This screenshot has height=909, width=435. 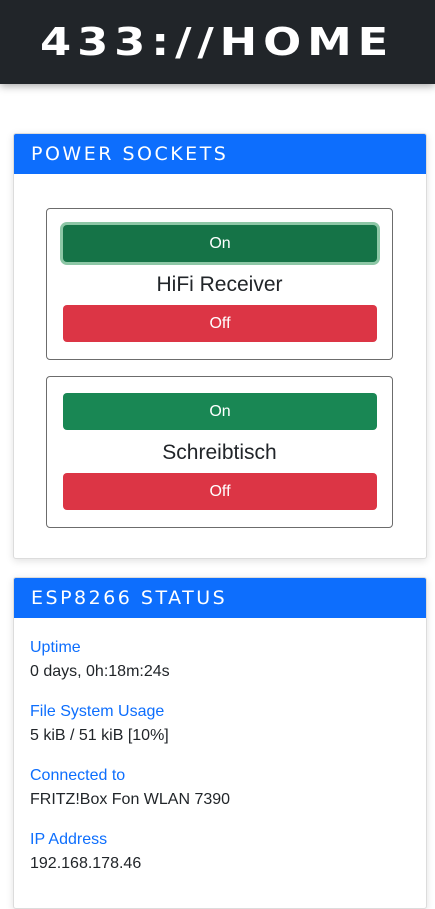 What do you see at coordinates (86, 863) in the screenshot?
I see `stat-value: 192.168.178.46` at bounding box center [86, 863].